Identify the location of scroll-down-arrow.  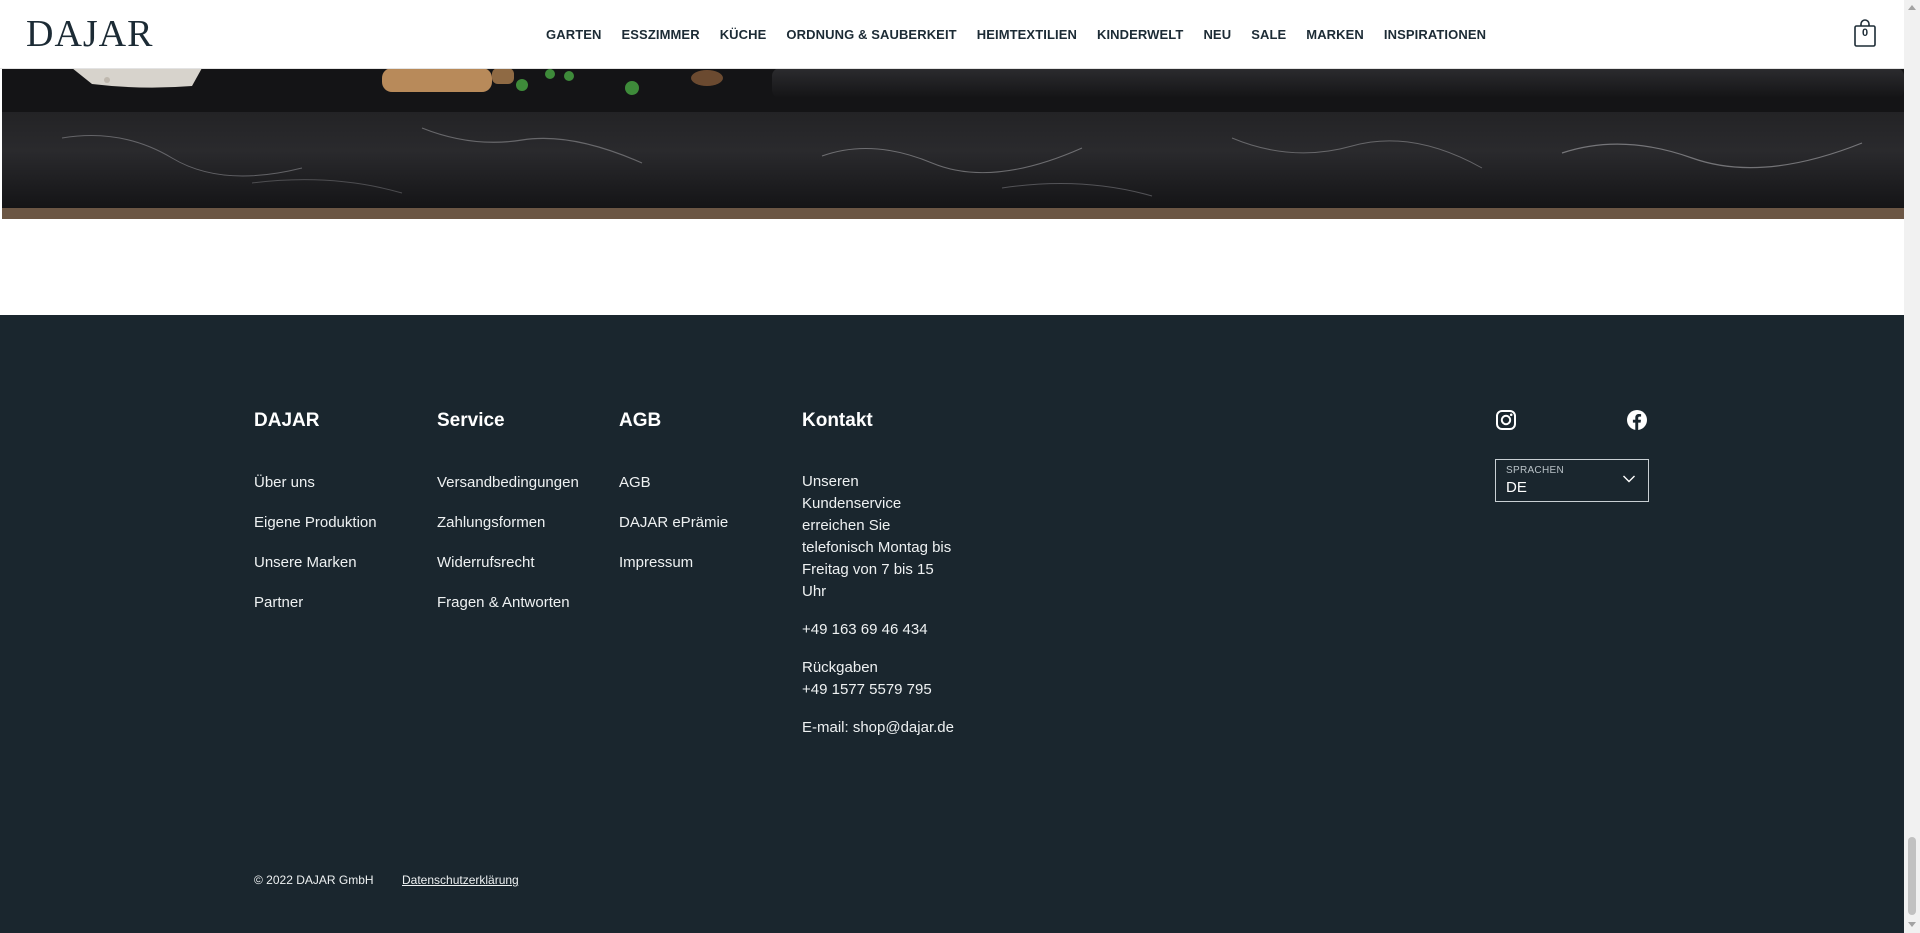
(1912, 924).